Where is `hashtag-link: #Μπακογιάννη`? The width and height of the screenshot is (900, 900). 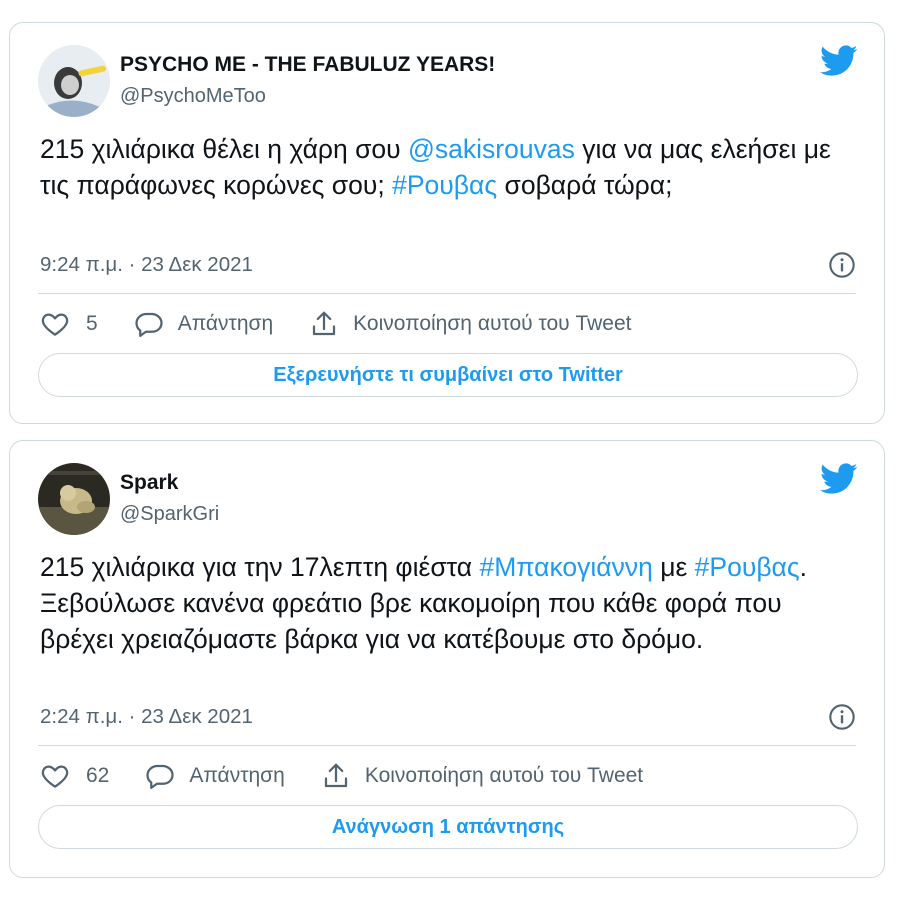 hashtag-link: #Μπακογιάννη is located at coordinates (565, 567).